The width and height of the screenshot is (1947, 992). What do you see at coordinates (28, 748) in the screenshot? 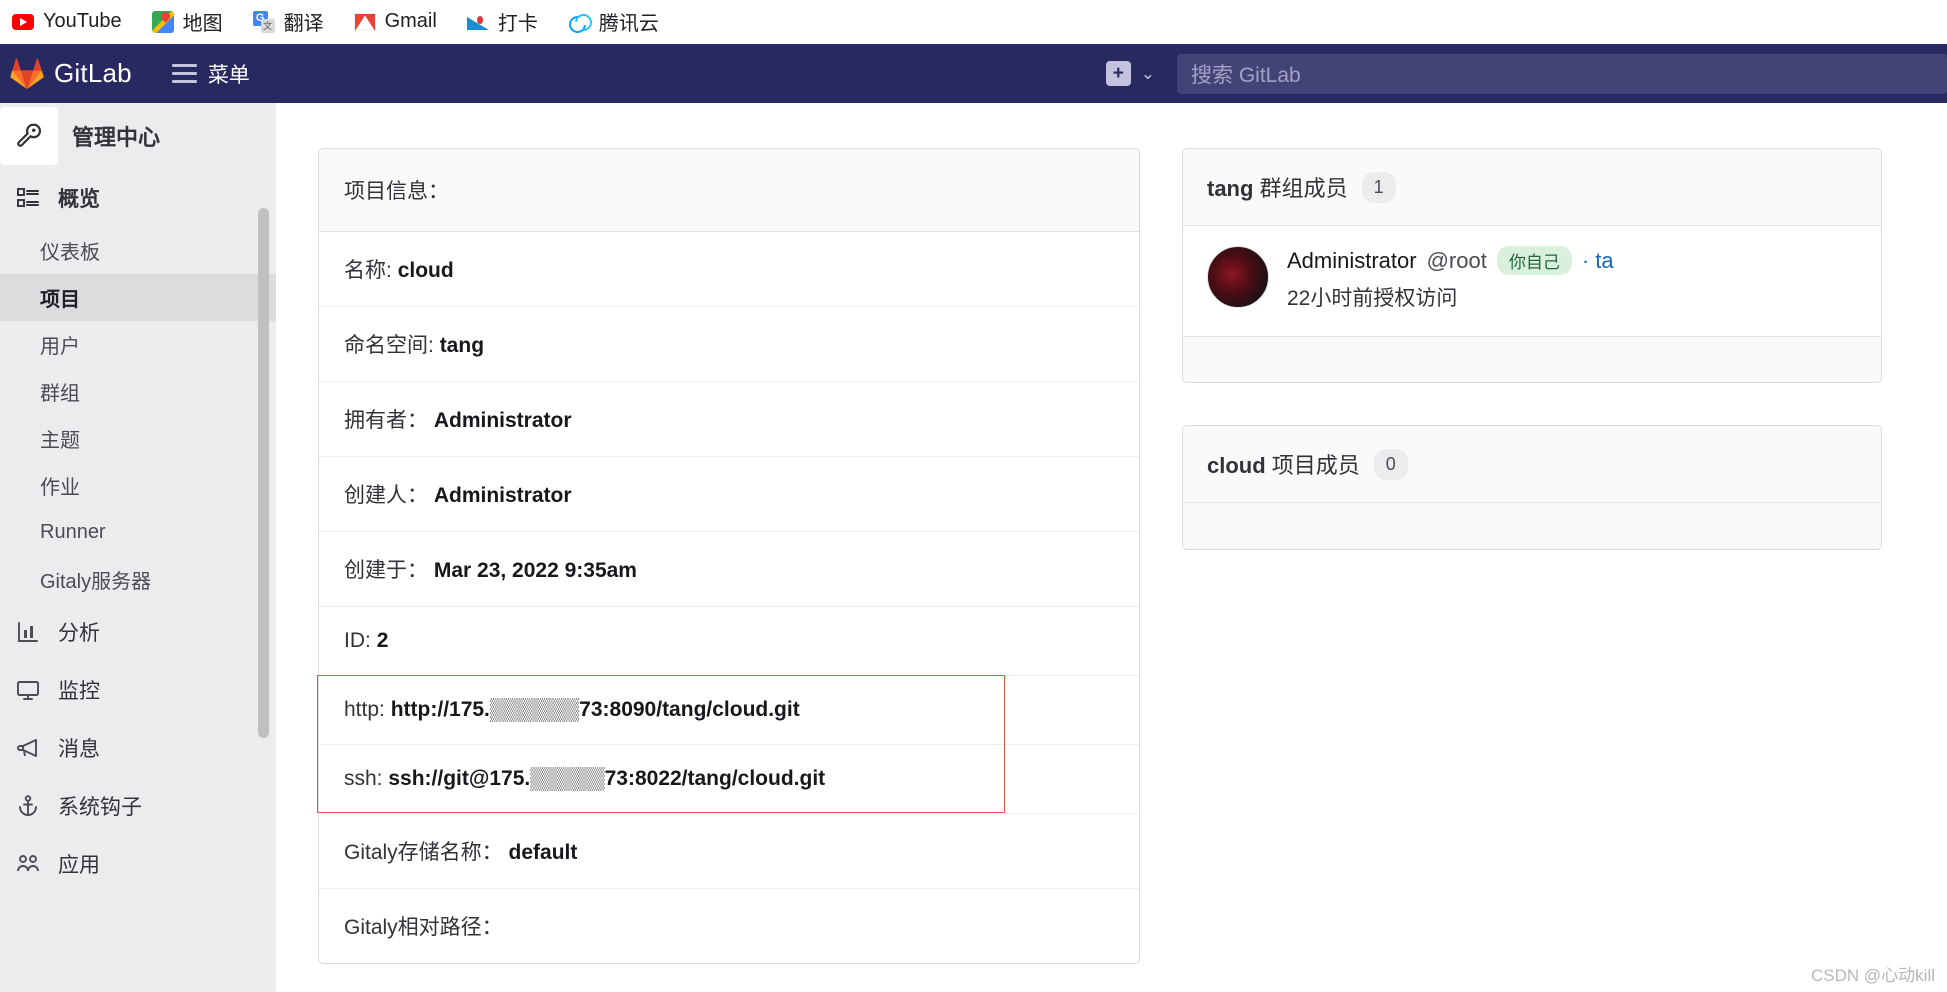
I see `megaphone-icon` at bounding box center [28, 748].